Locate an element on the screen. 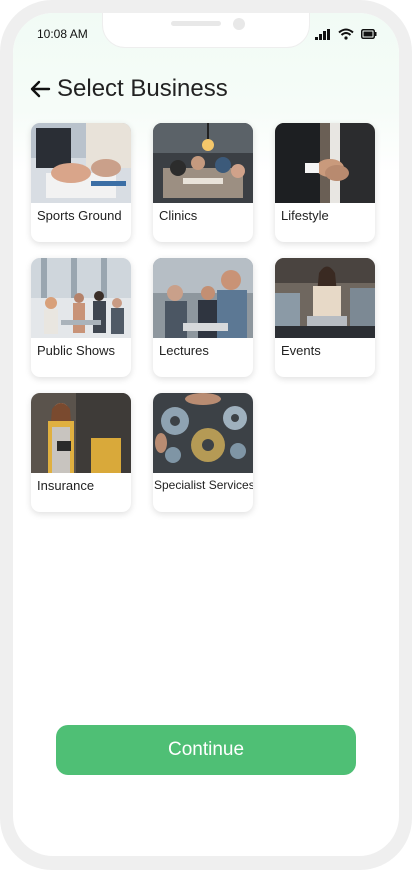  business-label: Sports Ground is located at coordinates (79, 215).